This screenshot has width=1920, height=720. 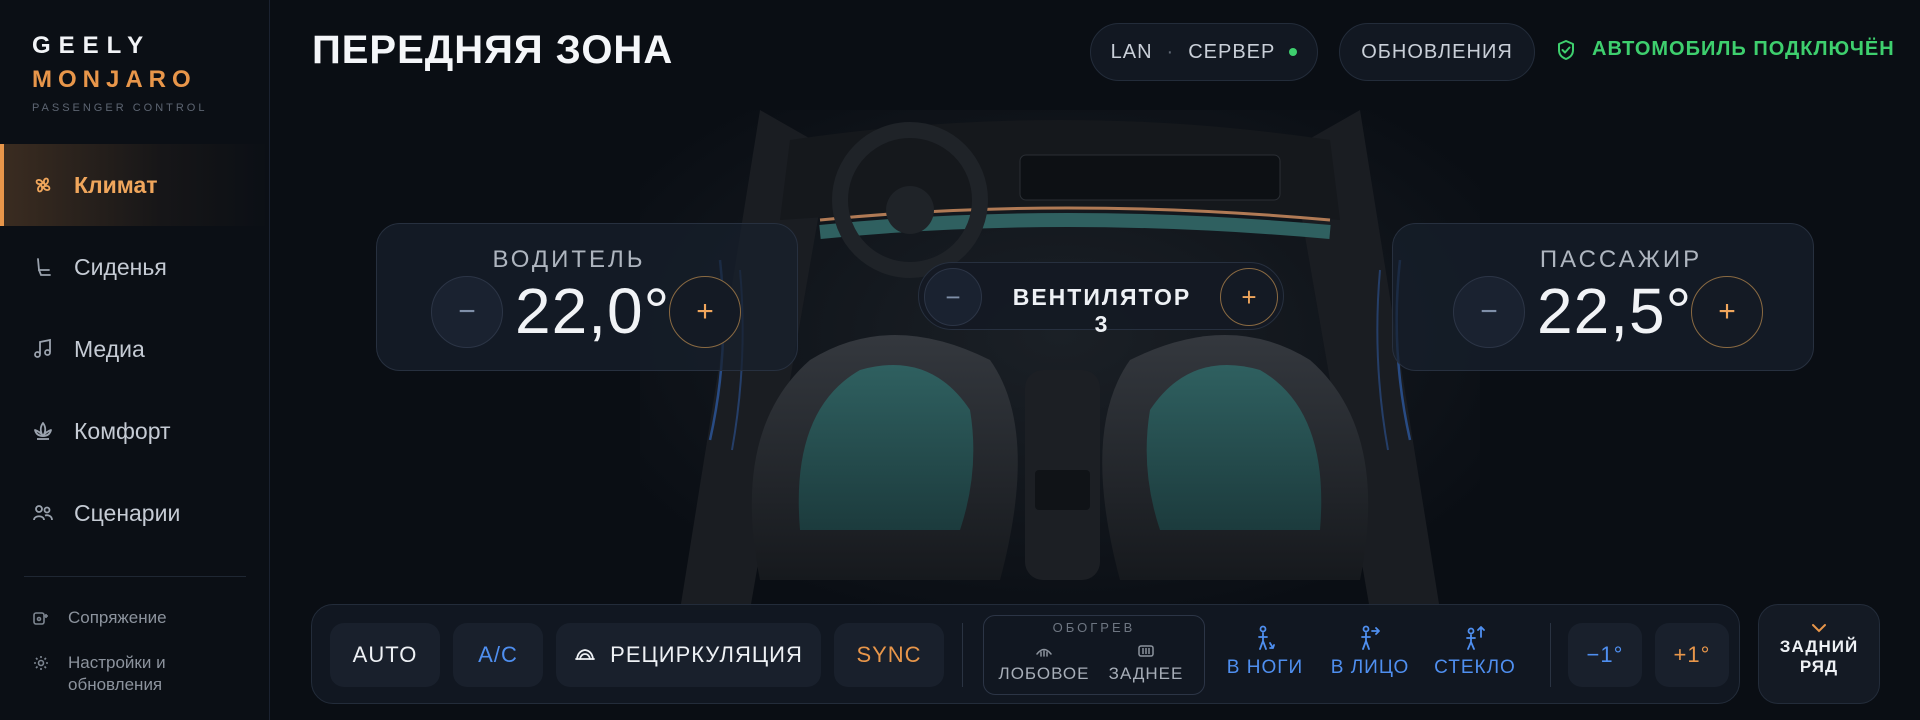 I want to click on sidebar-item-settings: Настройки и обновления, so click(x=132, y=674).